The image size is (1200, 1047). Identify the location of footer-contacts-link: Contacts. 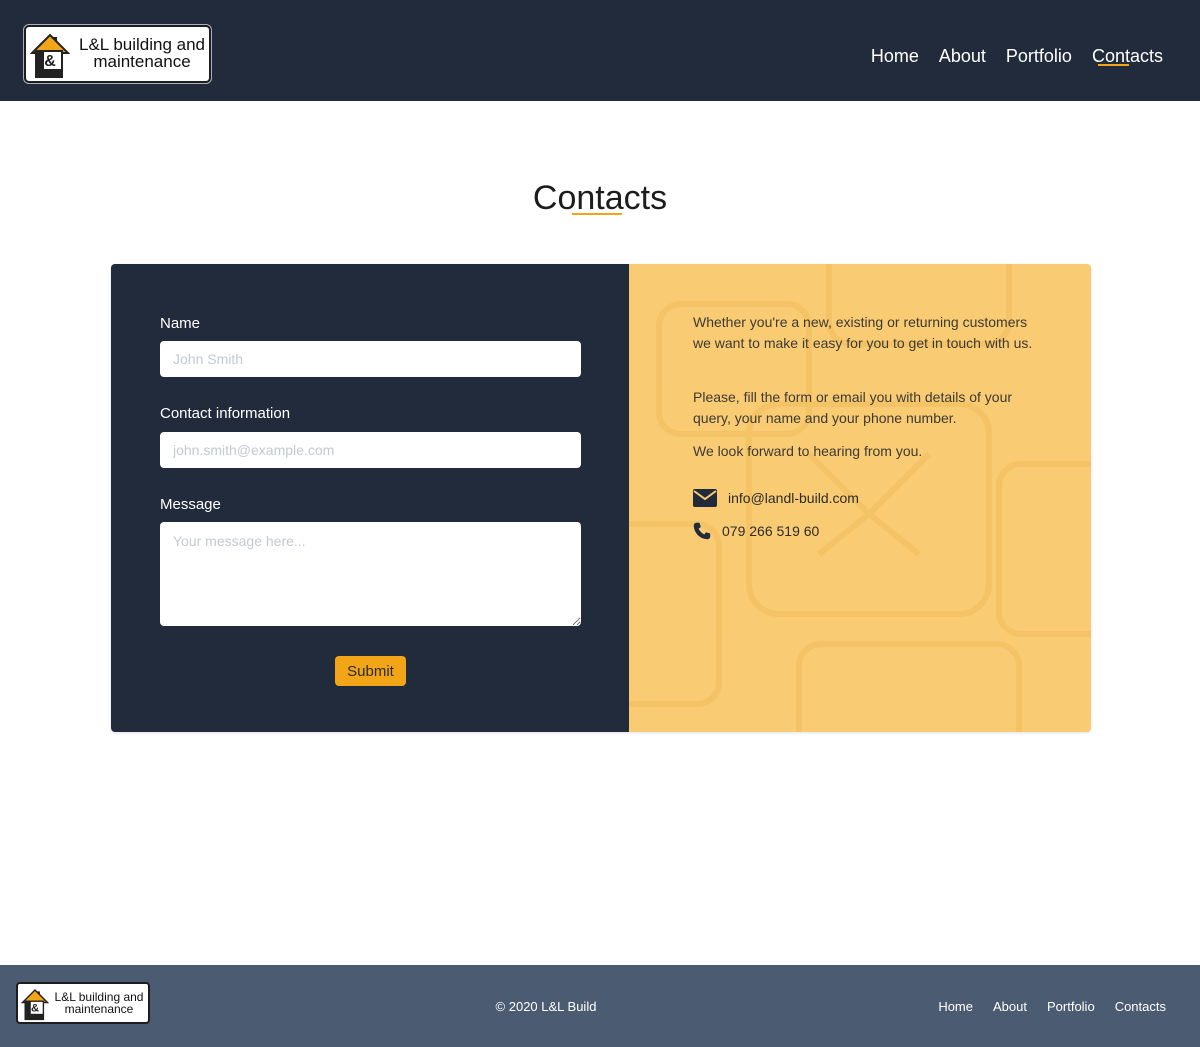
(1140, 1007).